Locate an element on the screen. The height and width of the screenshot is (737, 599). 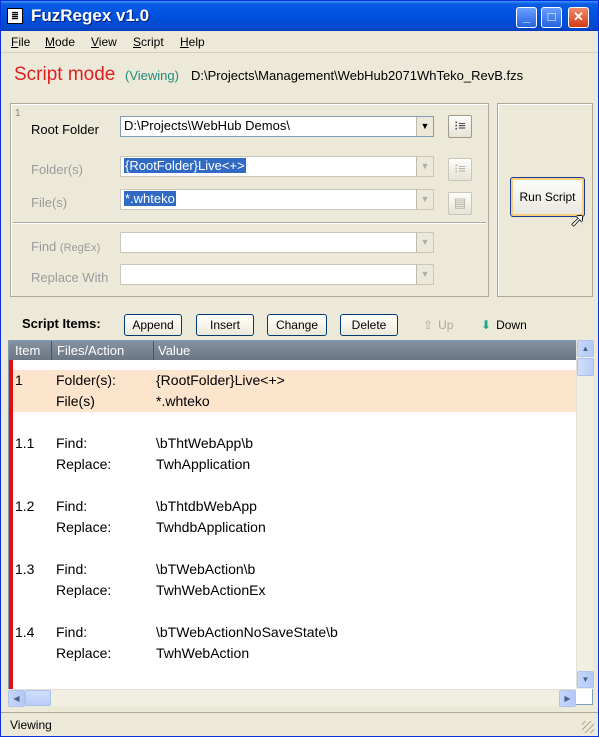
table-row: Replace: TwhApplication is located at coordinates (295, 464).